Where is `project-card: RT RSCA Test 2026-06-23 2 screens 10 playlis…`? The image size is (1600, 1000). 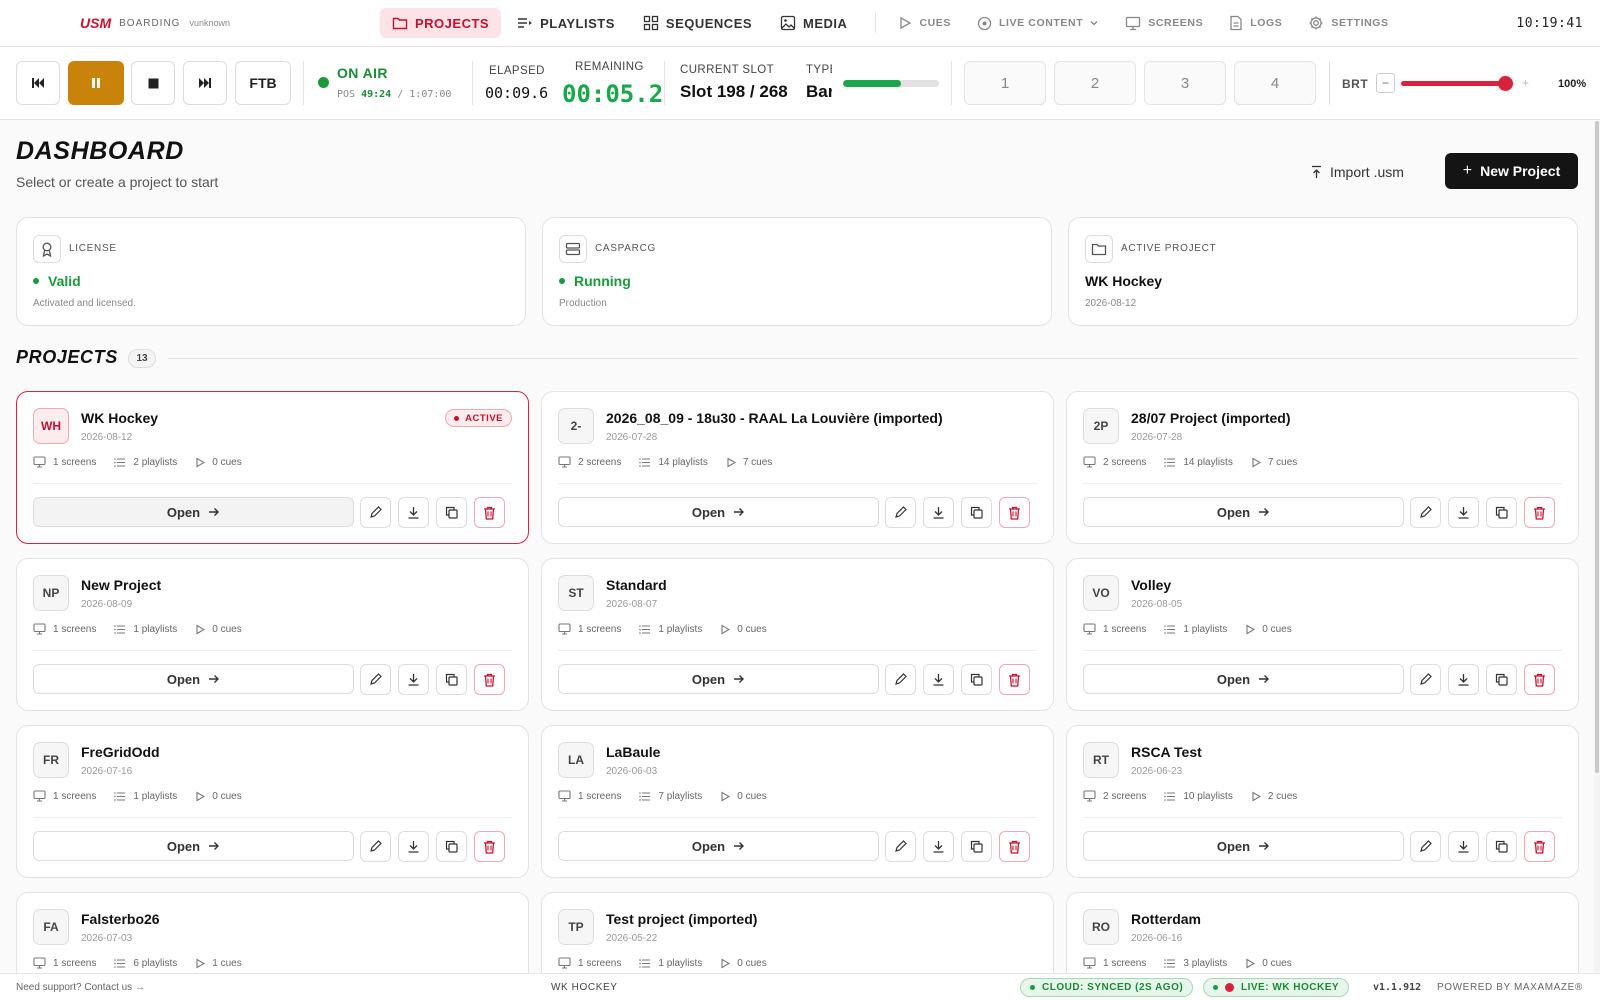 project-card: RT RSCA Test 2026-06-23 2 screens 10 playlis… is located at coordinates (1322, 801).